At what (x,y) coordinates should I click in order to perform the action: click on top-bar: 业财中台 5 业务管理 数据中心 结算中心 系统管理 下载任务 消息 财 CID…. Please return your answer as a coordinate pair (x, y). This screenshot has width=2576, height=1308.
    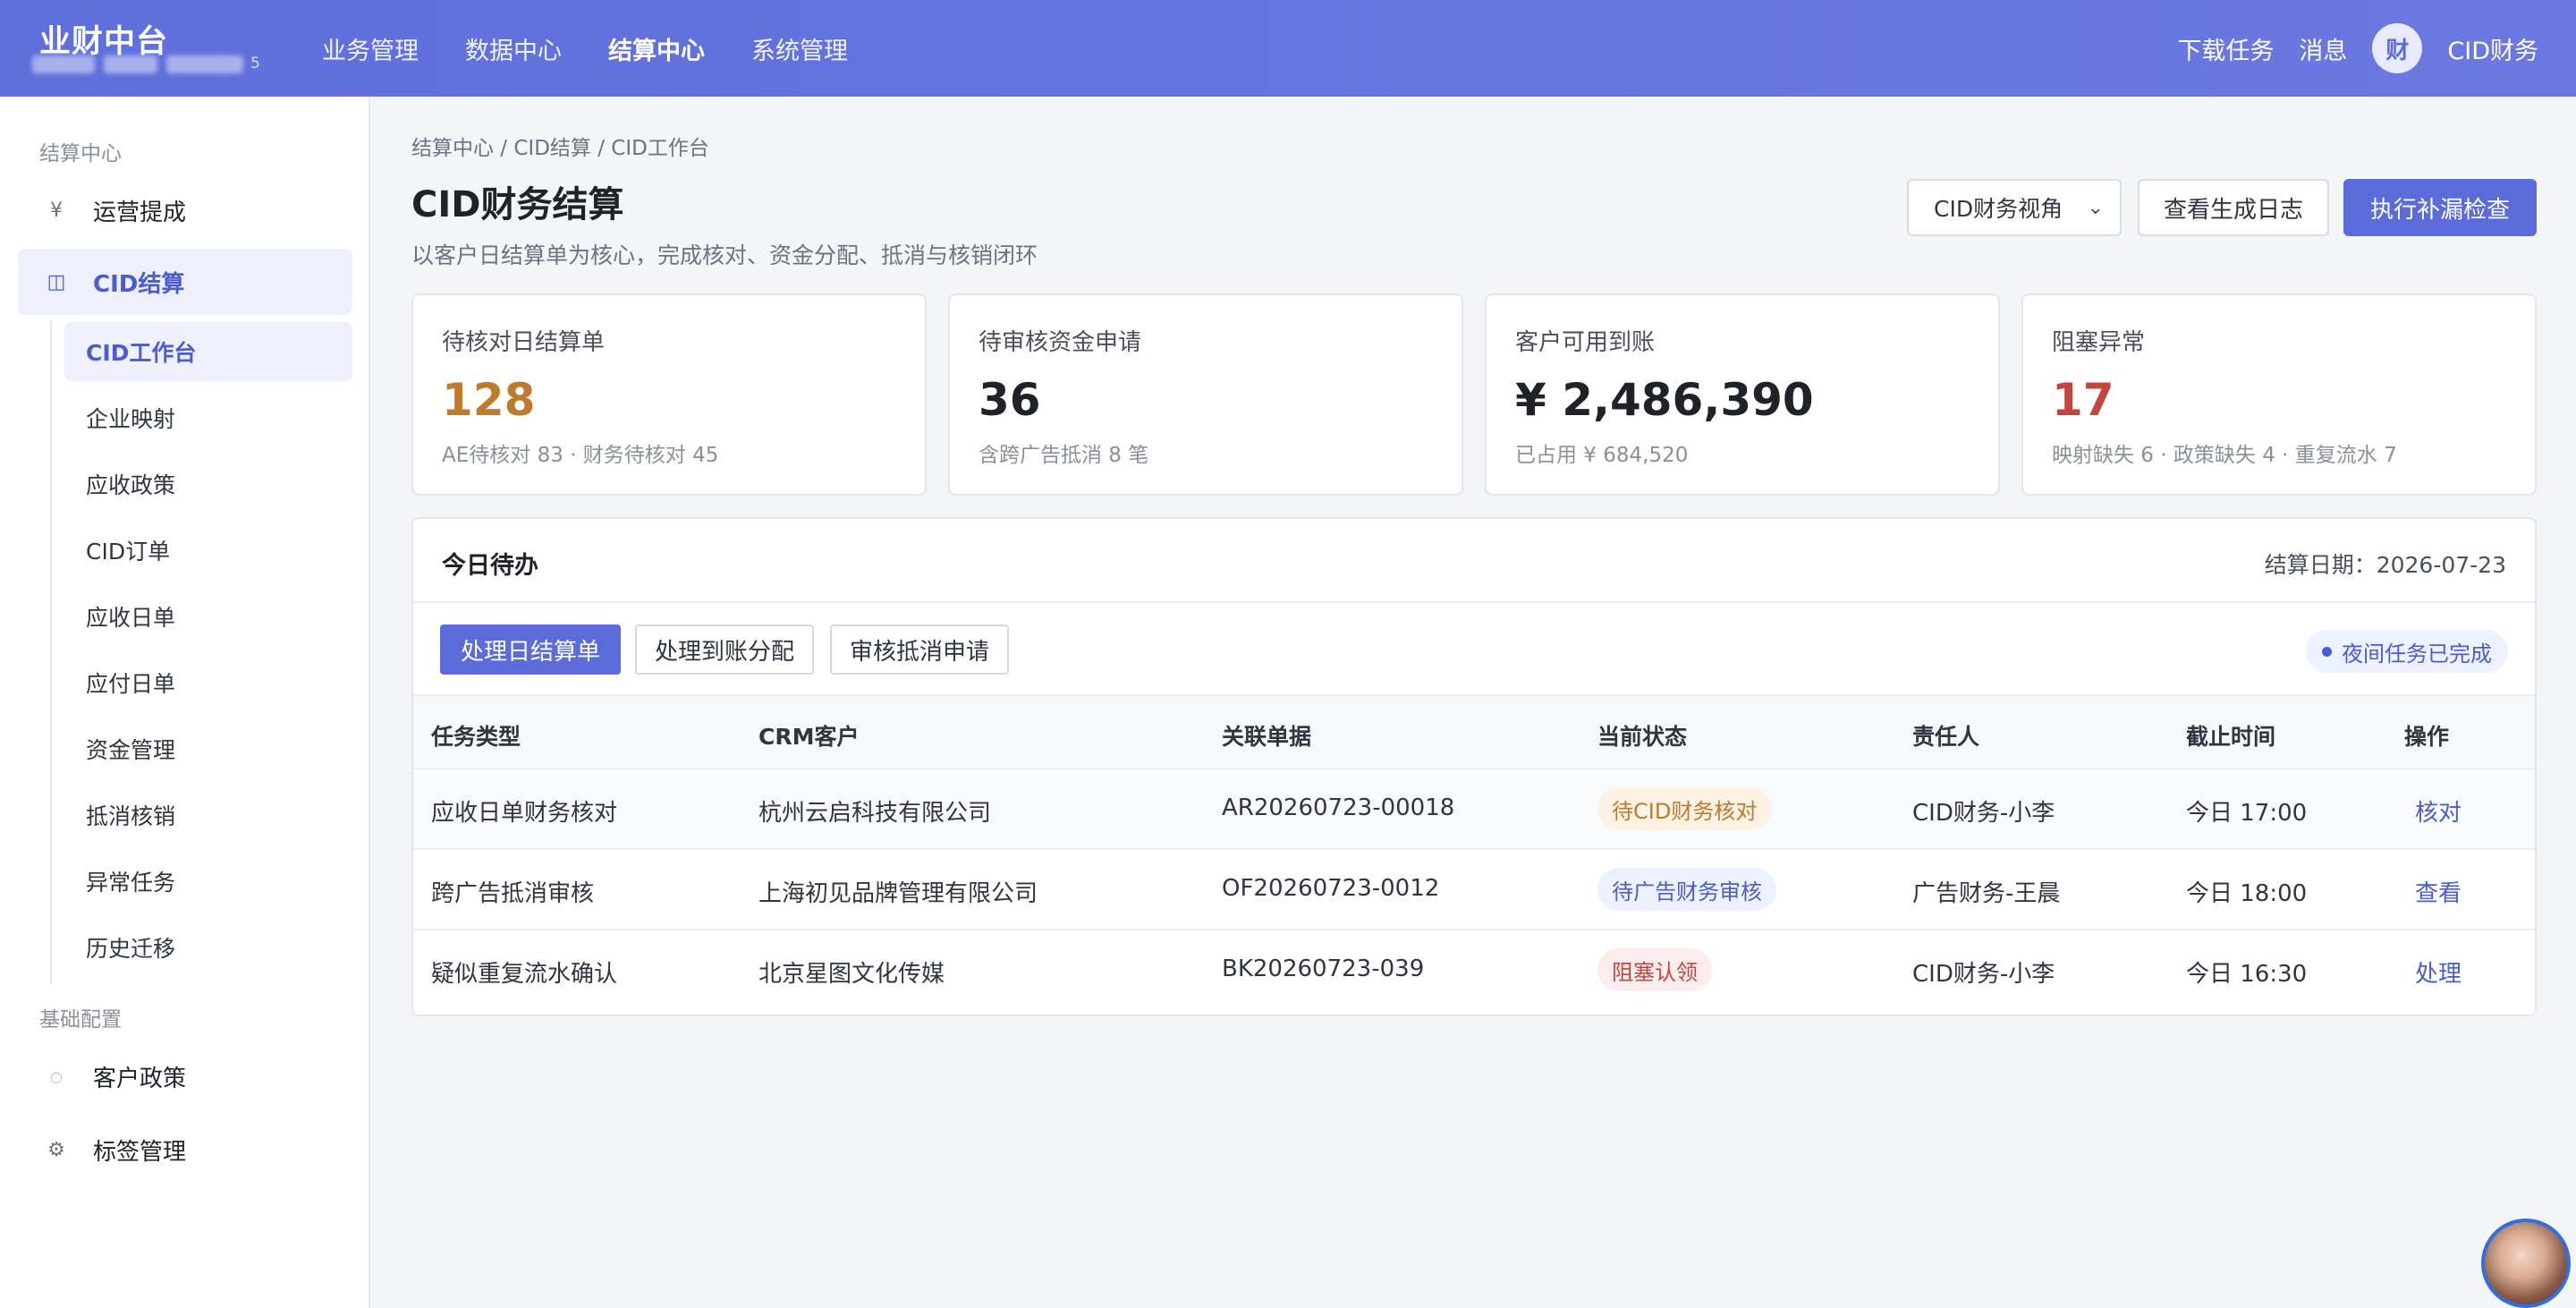
    Looking at the image, I should click on (1288, 48).